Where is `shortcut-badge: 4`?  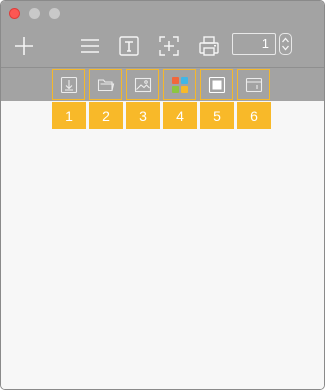 shortcut-badge: 4 is located at coordinates (180, 115).